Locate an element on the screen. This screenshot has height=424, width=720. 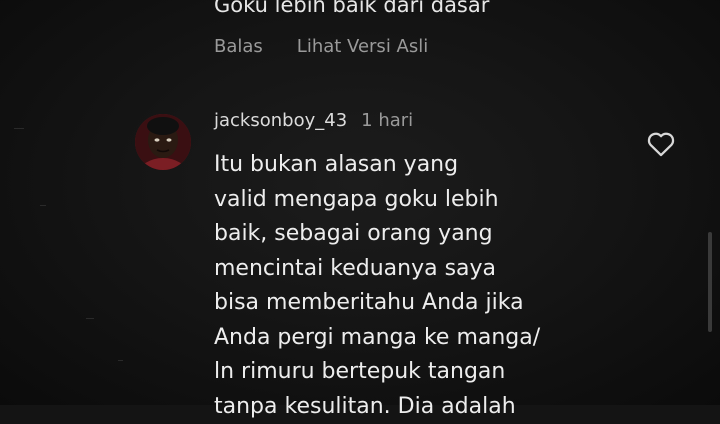
previous-comment-text: Goku lebih baik dari dasar is located at coordinates (352, 8).